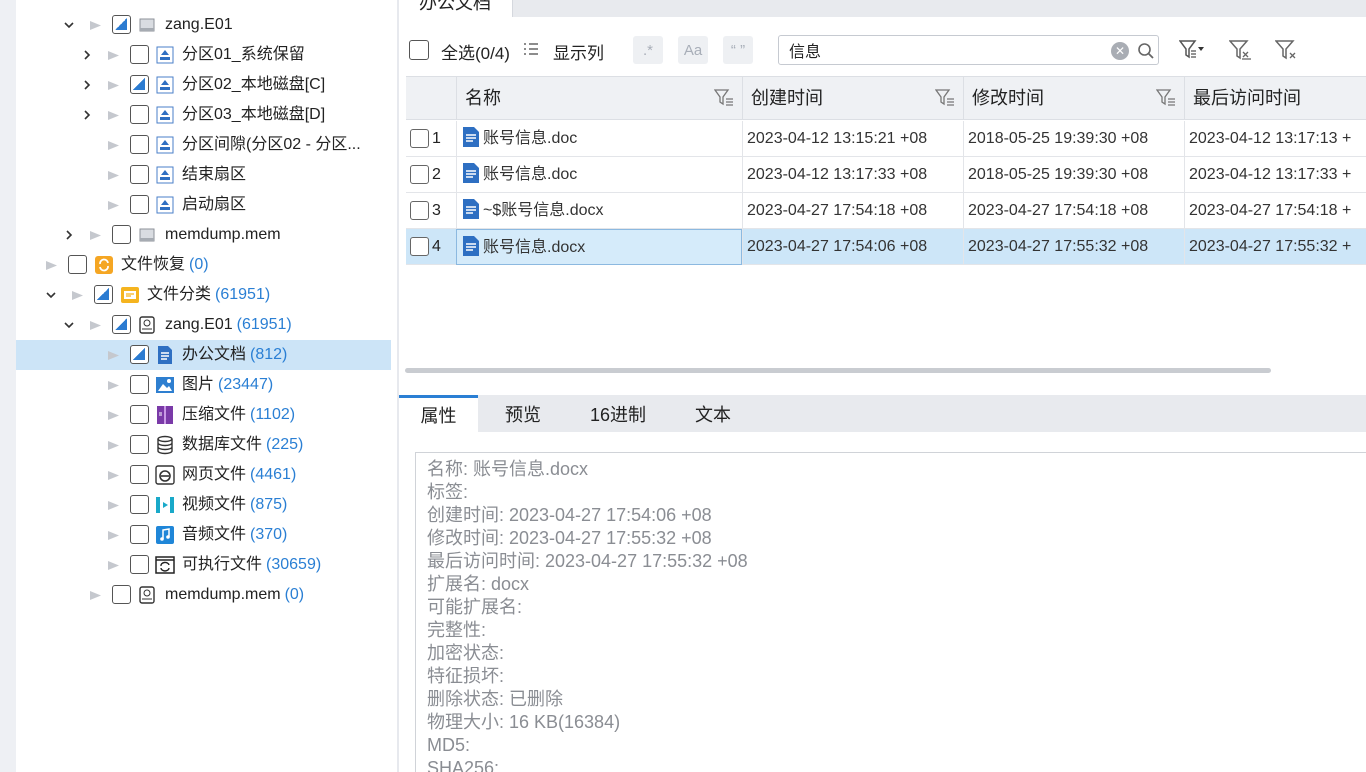 This screenshot has width=1366, height=772. I want to click on filter-clear-icon, so click(1241, 50).